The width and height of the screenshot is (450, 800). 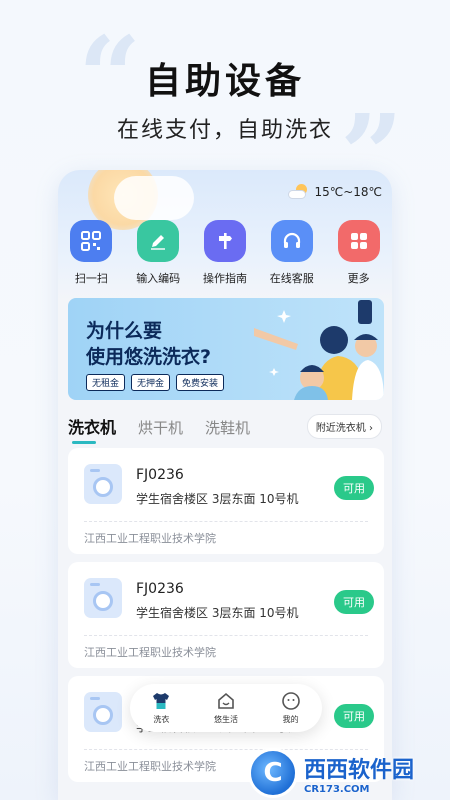 I want to click on quick-action-label: 扫一扫, so click(x=91, y=278).